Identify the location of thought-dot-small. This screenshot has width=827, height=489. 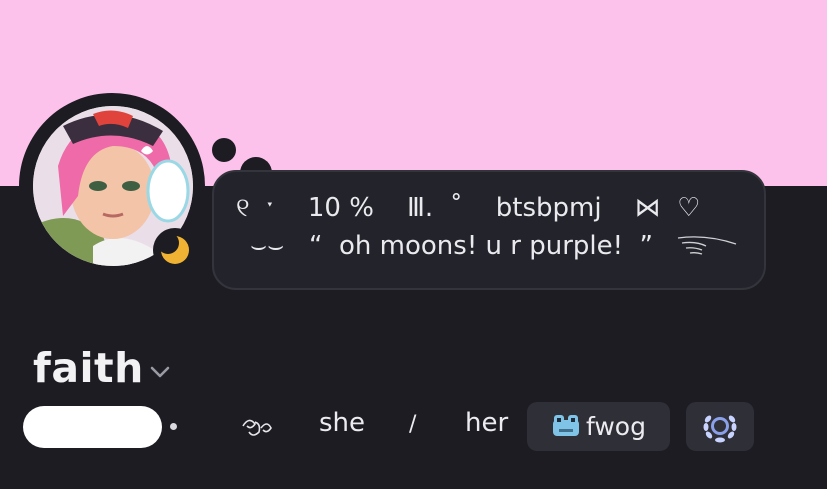
(224, 150).